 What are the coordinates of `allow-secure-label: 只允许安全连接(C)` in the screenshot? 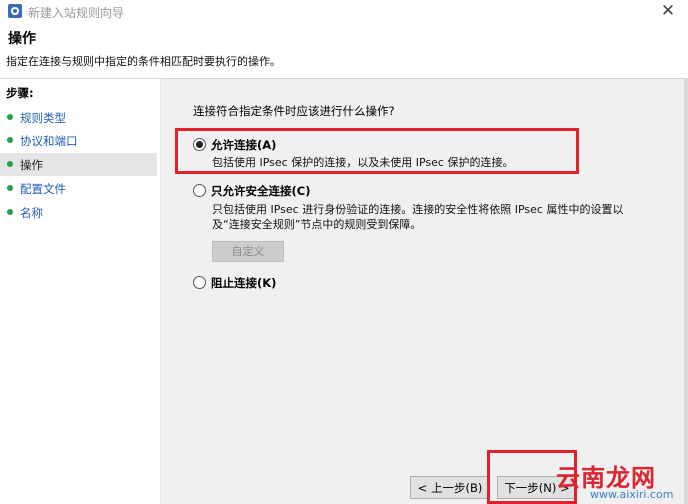 It's located at (260, 191).